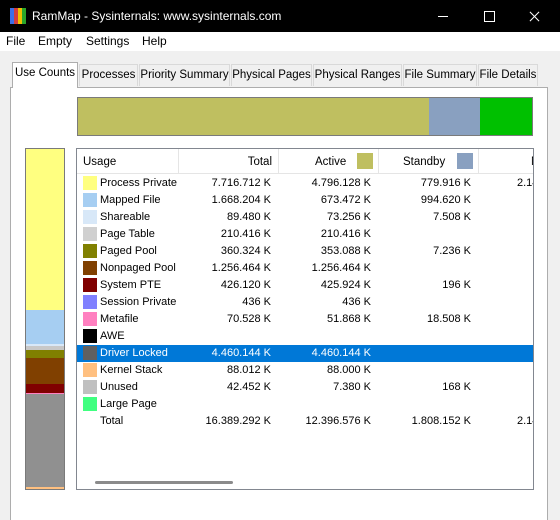 The height and width of the screenshot is (520, 560). Describe the element at coordinates (128, 404) in the screenshot. I see `row-usage-cell: Large Page` at that location.